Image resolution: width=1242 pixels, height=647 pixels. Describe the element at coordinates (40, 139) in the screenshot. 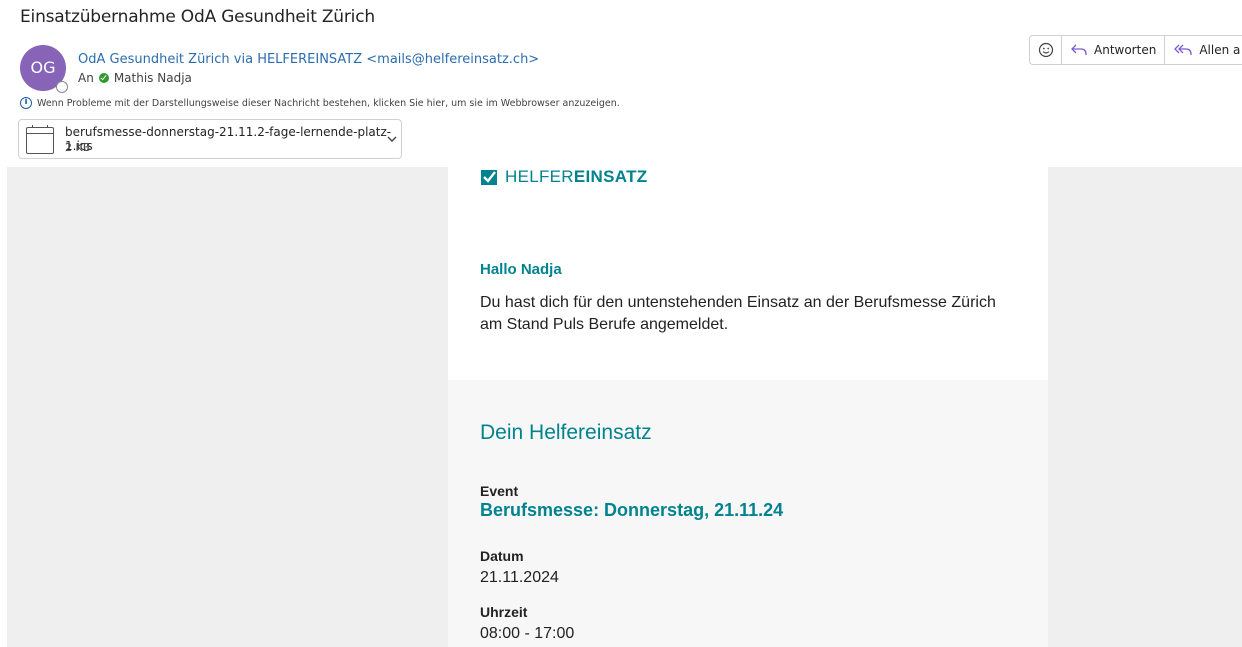

I see `calendar-icon` at that location.